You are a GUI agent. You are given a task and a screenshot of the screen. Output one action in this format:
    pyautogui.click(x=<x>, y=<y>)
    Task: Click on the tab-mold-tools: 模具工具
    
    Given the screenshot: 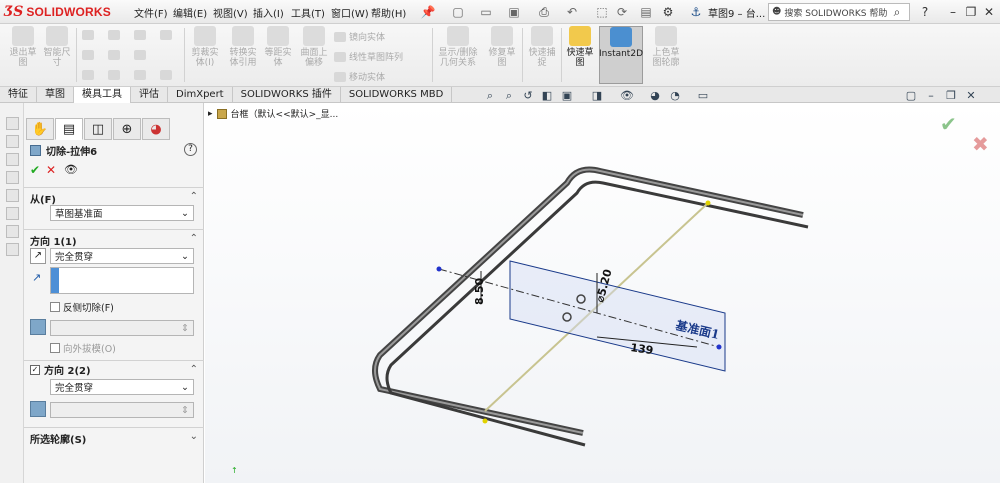 What is the action you would take?
    pyautogui.click(x=102, y=95)
    